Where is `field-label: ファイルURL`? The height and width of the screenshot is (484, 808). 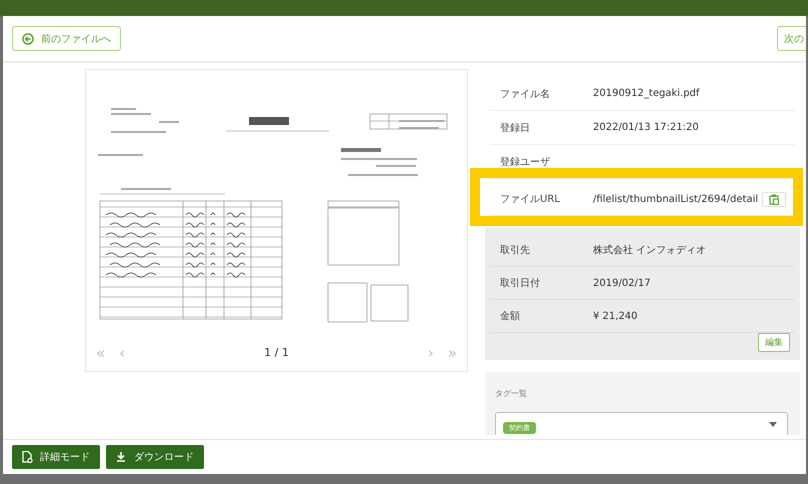
field-label: ファイルURL is located at coordinates (530, 199).